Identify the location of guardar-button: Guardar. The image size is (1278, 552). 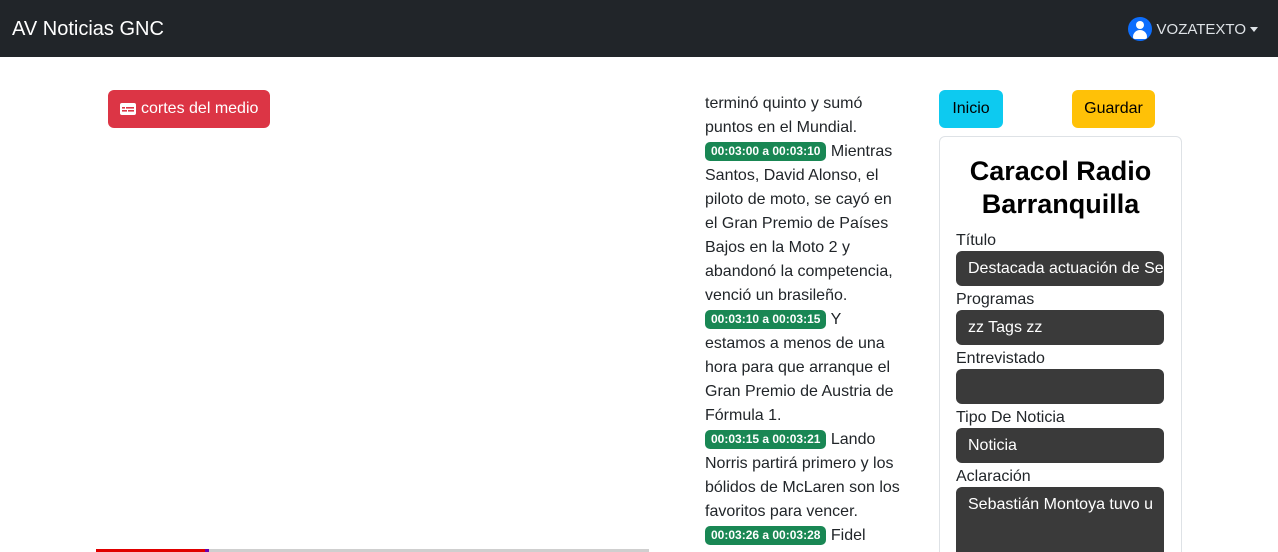
(1113, 109).